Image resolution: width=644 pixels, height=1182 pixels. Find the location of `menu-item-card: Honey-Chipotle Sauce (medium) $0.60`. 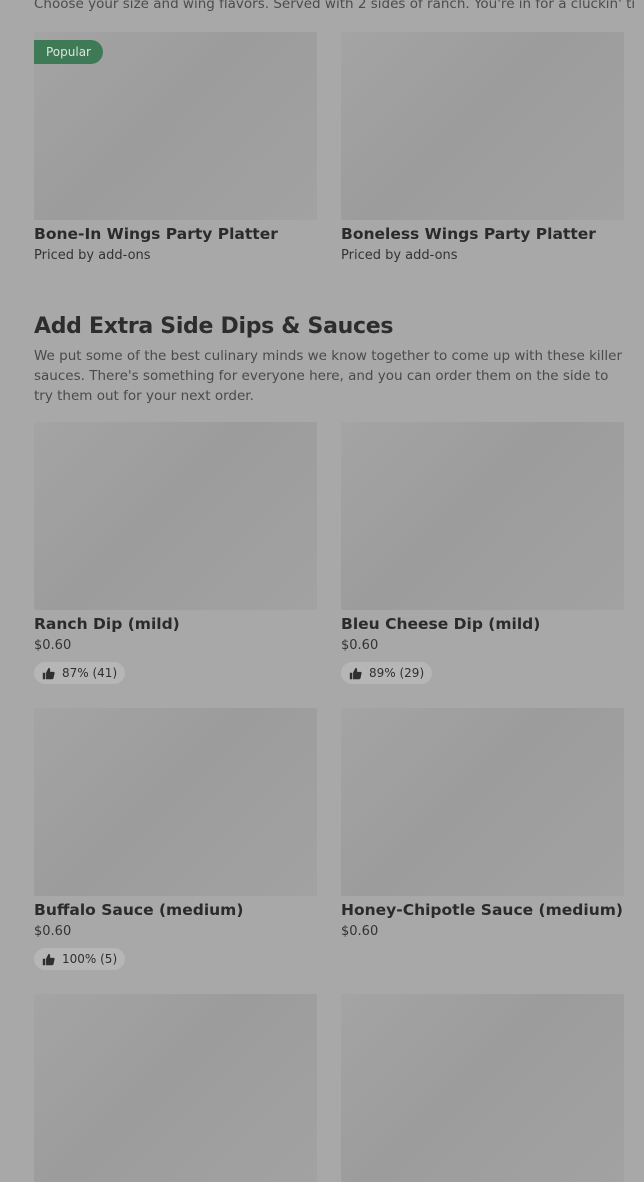

menu-item-card: Honey-Chipotle Sauce (medium) $0.60 is located at coordinates (482, 824).